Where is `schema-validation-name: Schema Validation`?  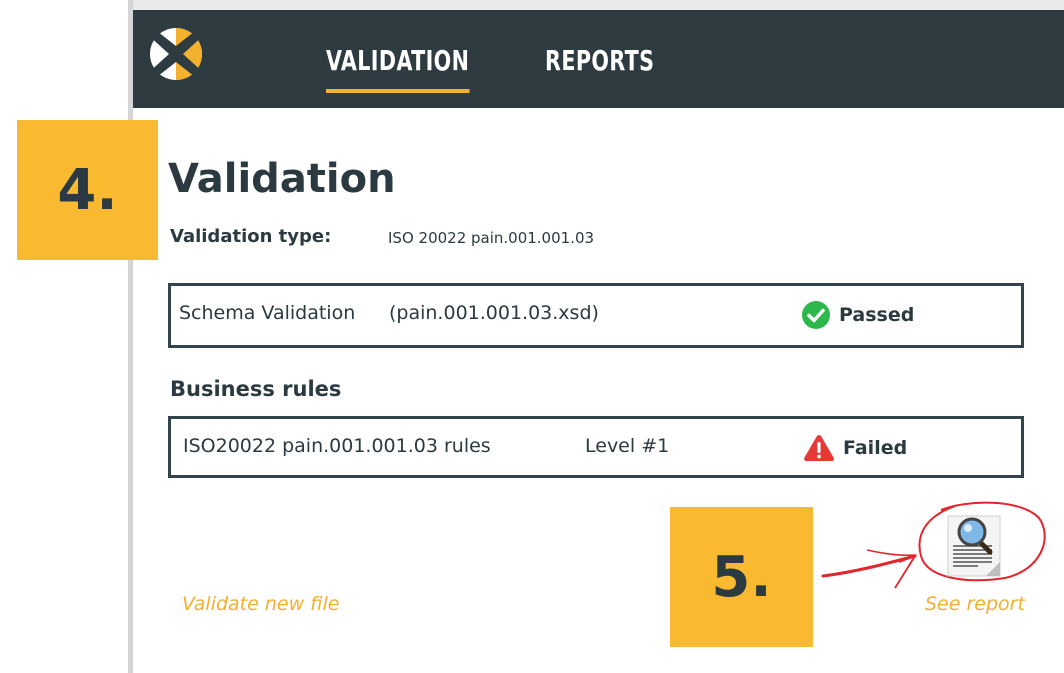 schema-validation-name: Schema Validation is located at coordinates (267, 313).